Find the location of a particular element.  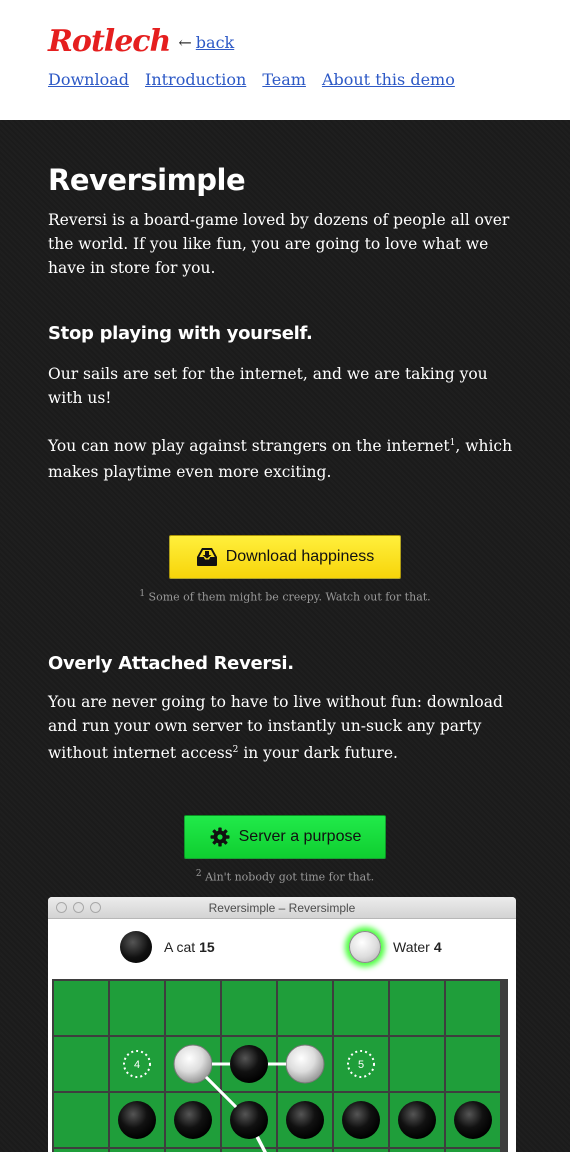

game-board: 4 5 is located at coordinates (280, 1065).